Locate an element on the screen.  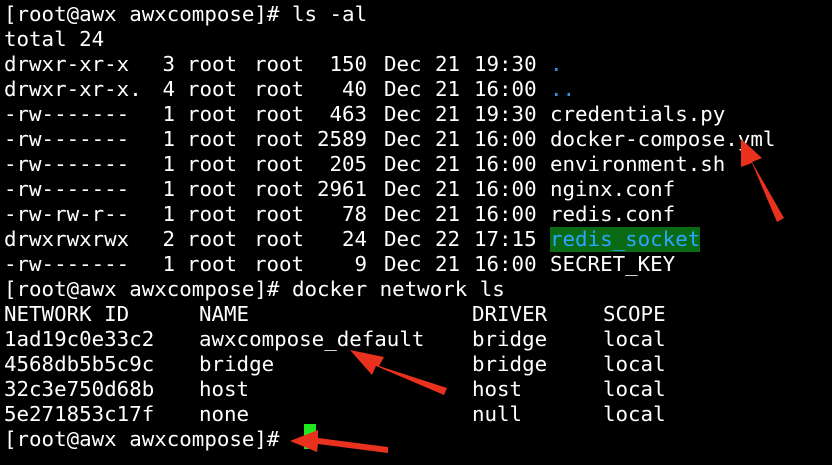
arrow-awxcompose-default is located at coordinates (398, 372).